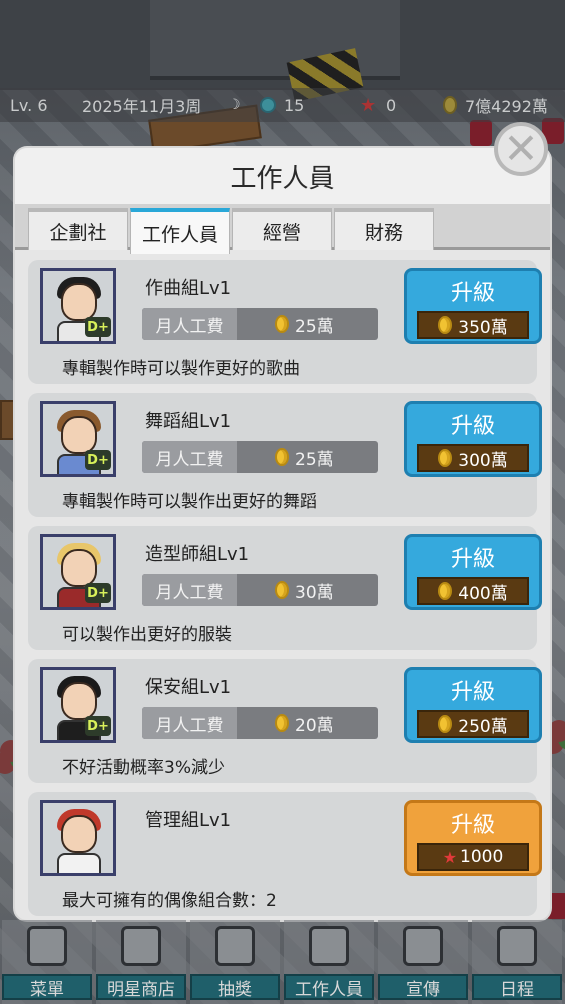 This screenshot has height=1004, width=565. I want to click on staff-description: 專輯製作時可以製作出更好的舞蹈, so click(189, 502).